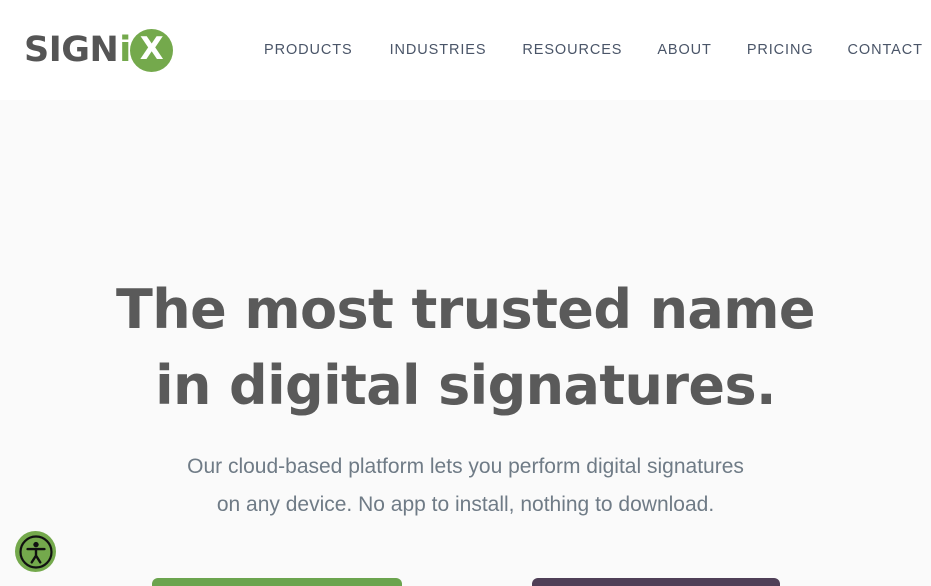  Describe the element at coordinates (465, 582) in the screenshot. I see `hero-cta-row: Contact Sales Team Get Docs Notarized` at that location.